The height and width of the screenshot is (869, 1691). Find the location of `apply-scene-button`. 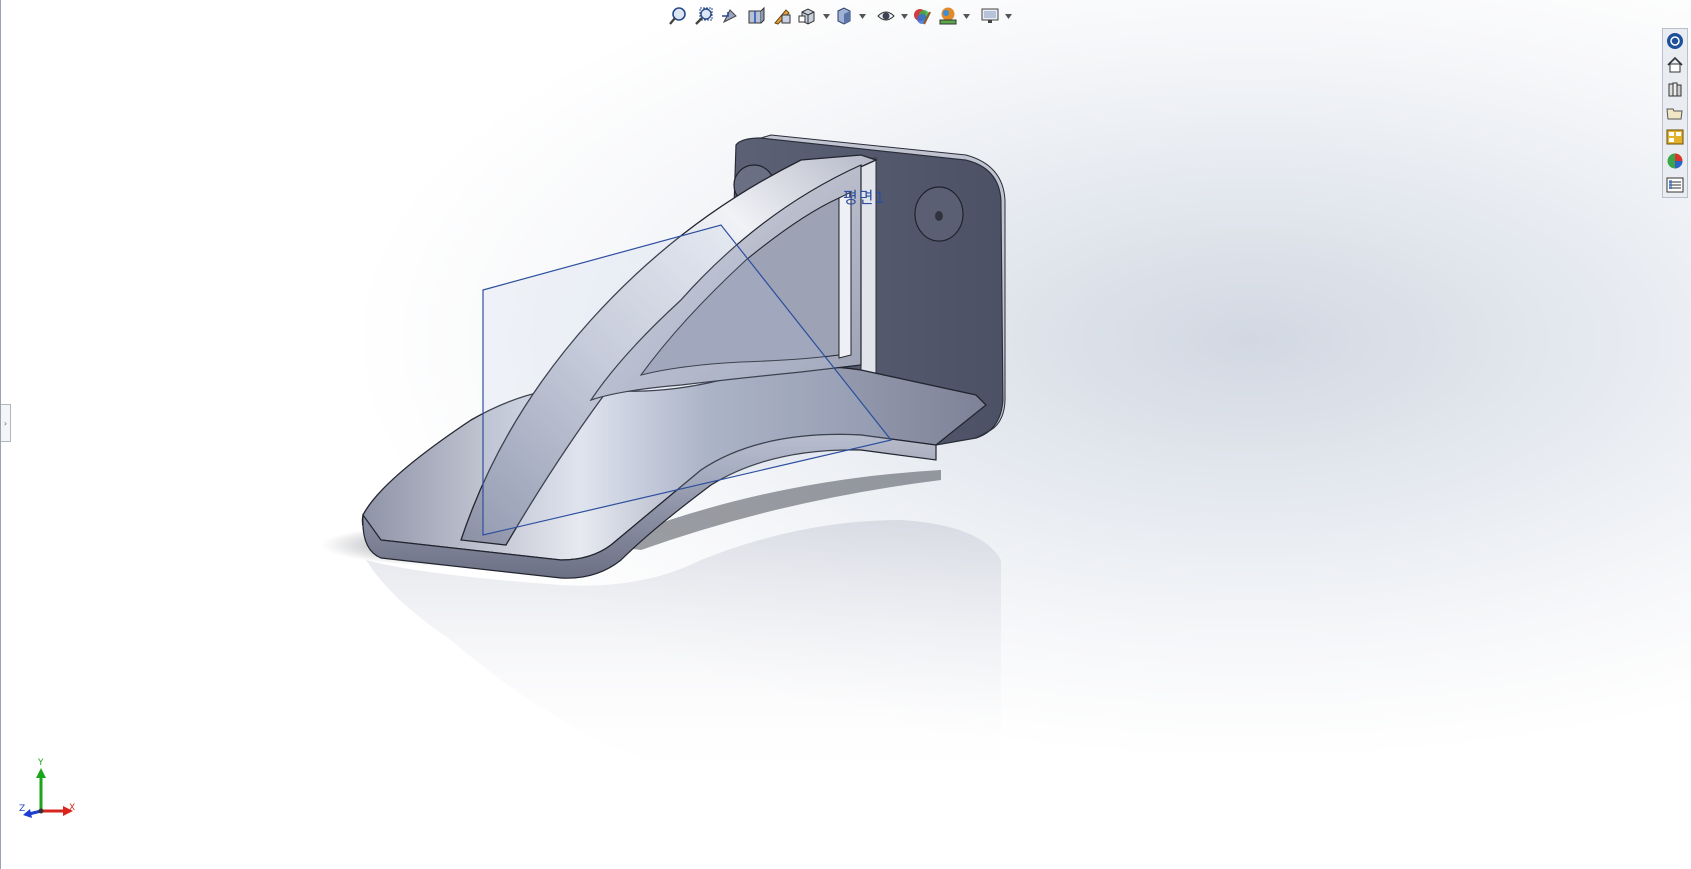

apply-scene-button is located at coordinates (948, 16).